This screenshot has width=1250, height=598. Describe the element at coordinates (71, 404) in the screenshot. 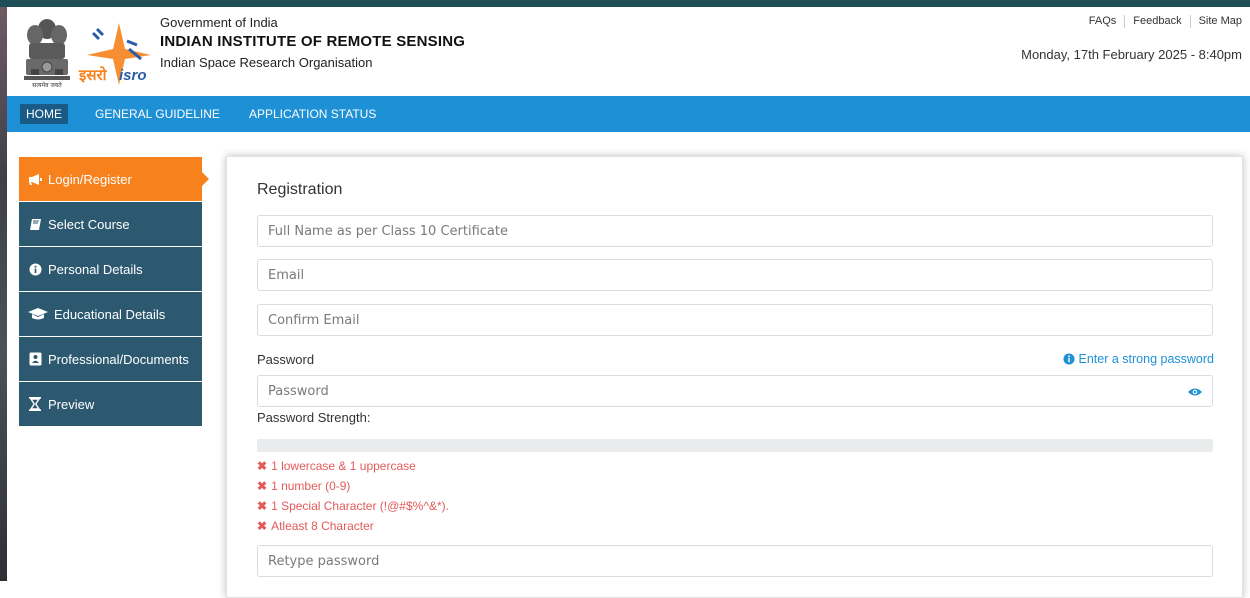

I see `sidebar-item-label: Preview` at that location.